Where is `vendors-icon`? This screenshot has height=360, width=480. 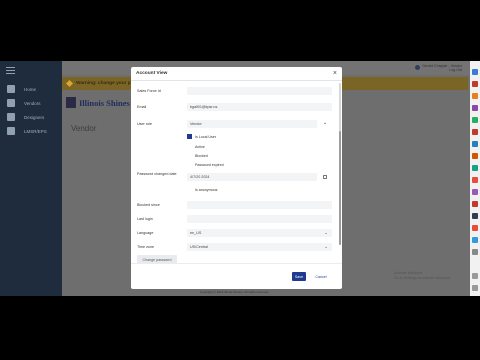 vendors-icon is located at coordinates (11, 103).